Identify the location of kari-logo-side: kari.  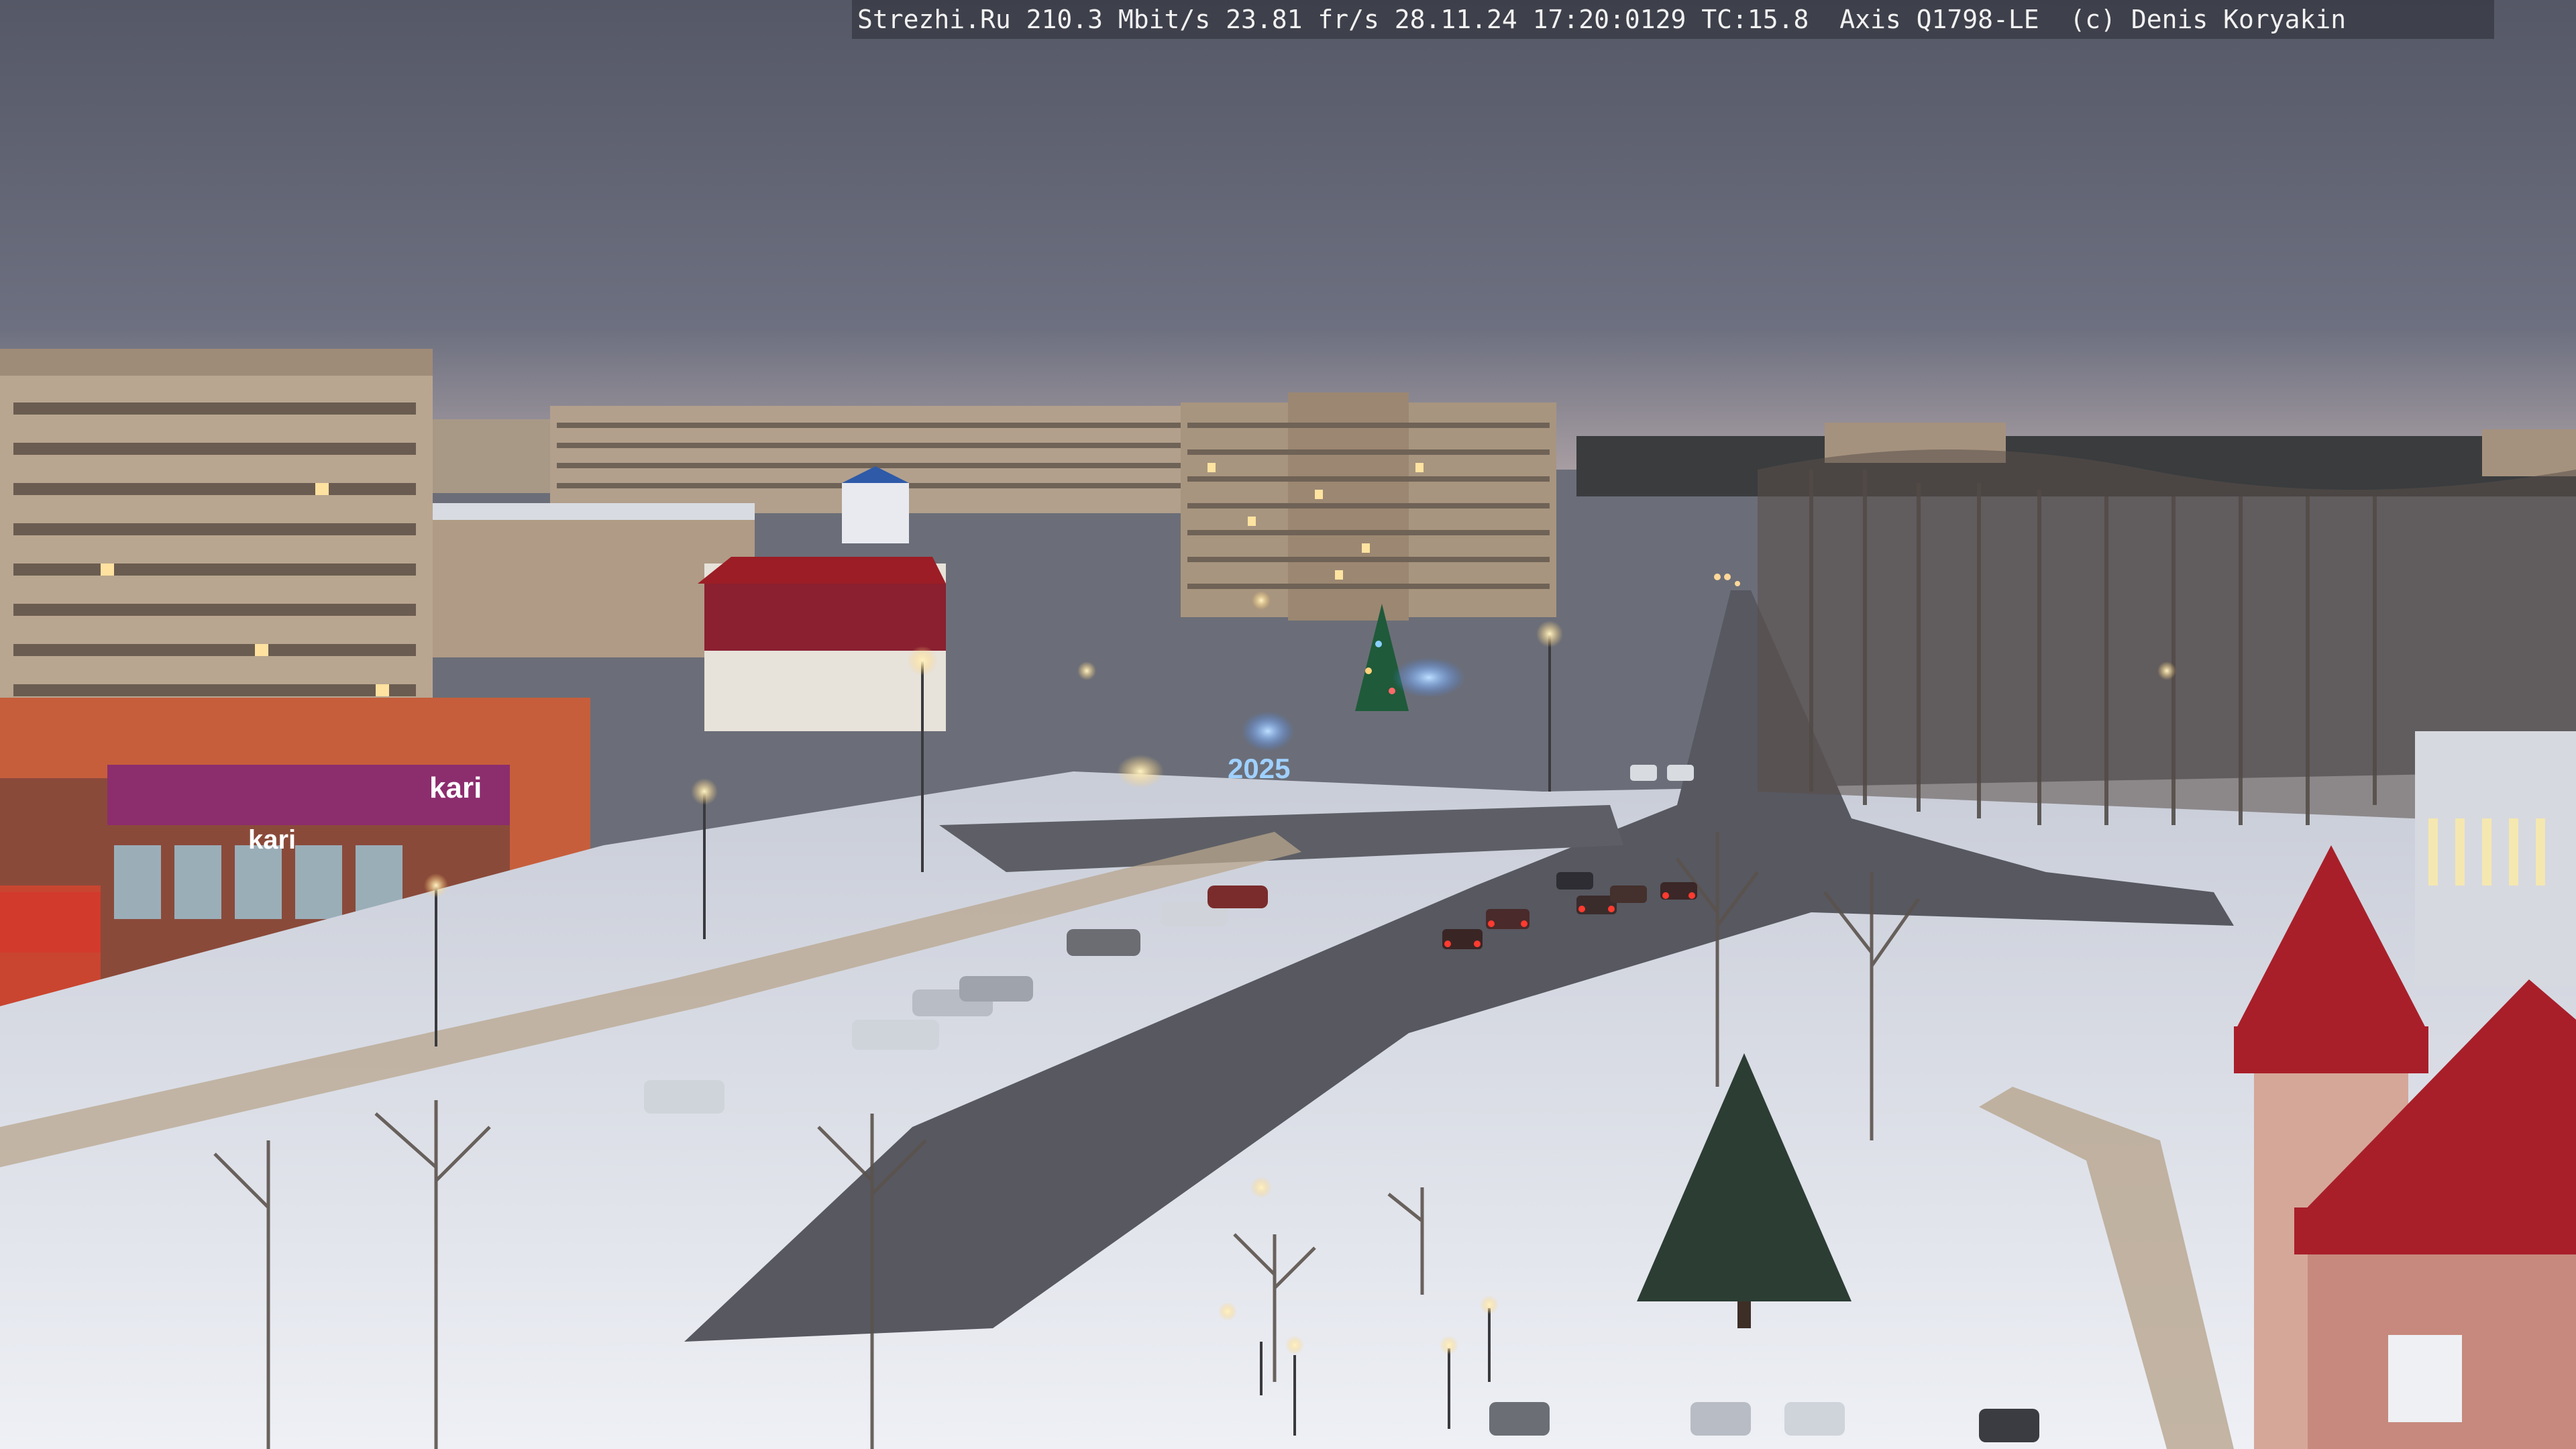
(272, 840).